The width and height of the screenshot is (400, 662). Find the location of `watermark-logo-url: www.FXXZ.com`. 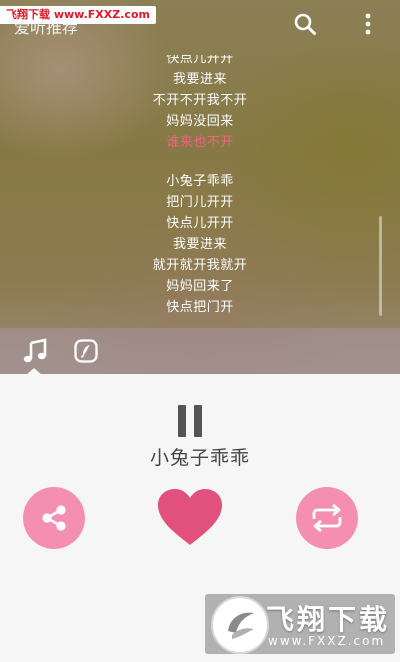

watermark-logo-url: www.FXXZ.com is located at coordinates (327, 641).